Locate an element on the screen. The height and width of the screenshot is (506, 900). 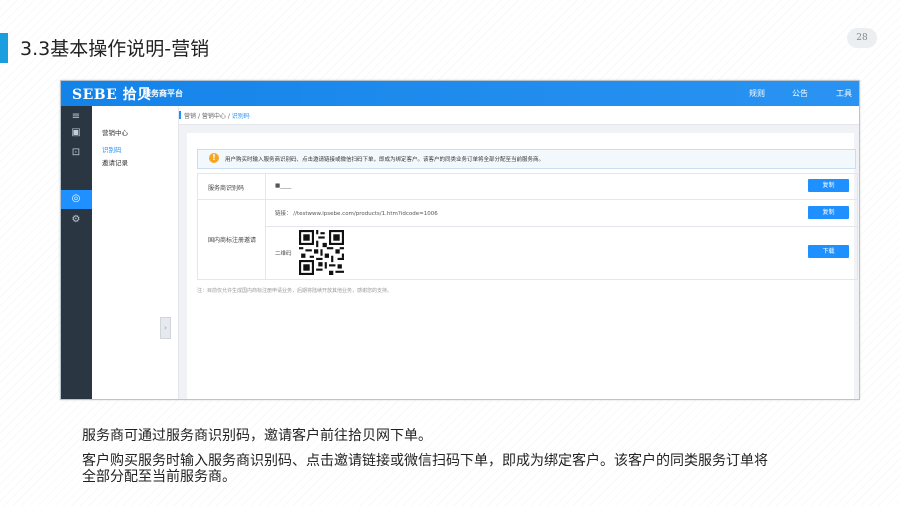
invite-row-label: 国内商标注册邀请 is located at coordinates (232, 240).